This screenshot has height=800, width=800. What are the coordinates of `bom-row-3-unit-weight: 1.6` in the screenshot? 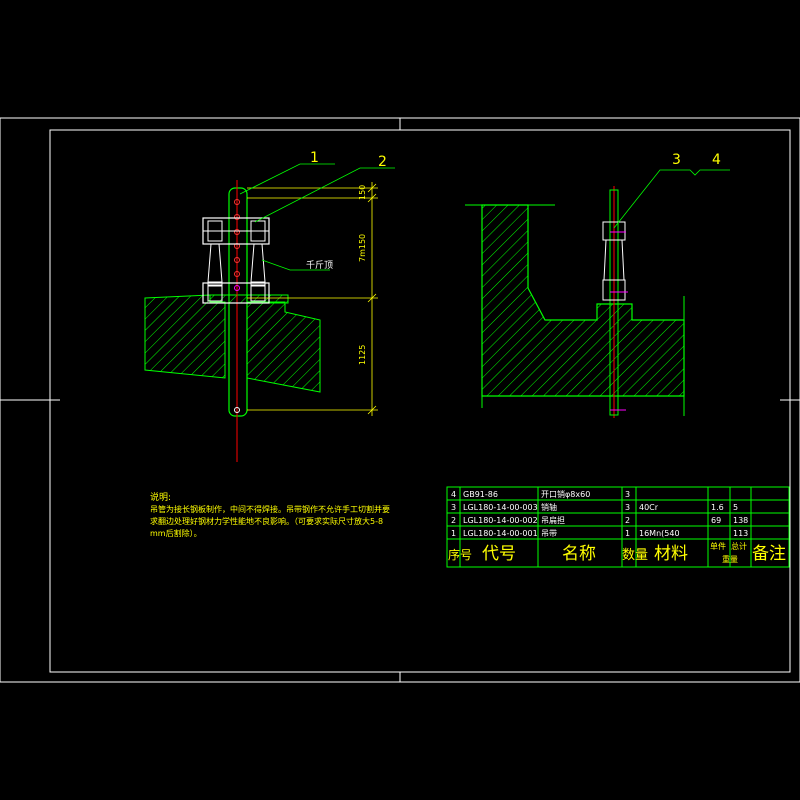 It's located at (717, 507).